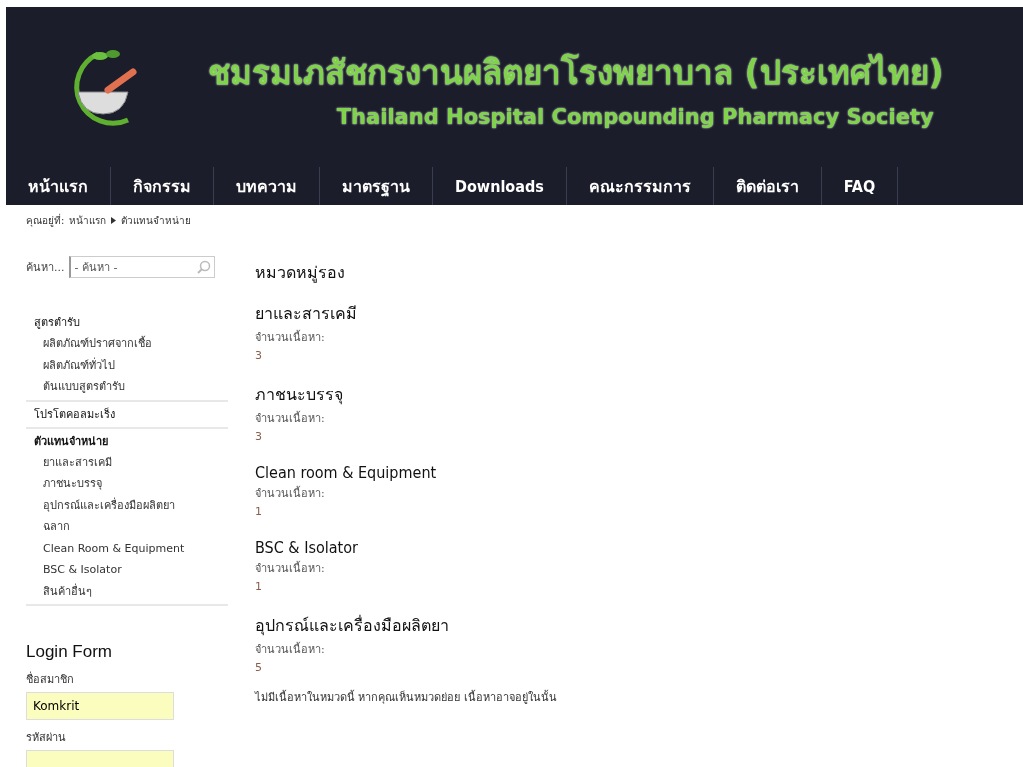 The width and height of the screenshot is (1023, 767). I want to click on username-label: ชื่อสมาชิก, so click(50, 679).